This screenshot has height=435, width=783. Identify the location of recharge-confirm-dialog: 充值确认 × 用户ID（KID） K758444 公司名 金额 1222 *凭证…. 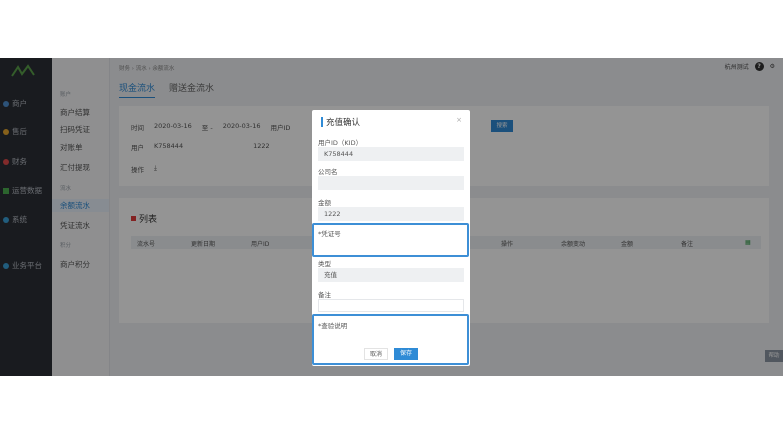
(391, 238).